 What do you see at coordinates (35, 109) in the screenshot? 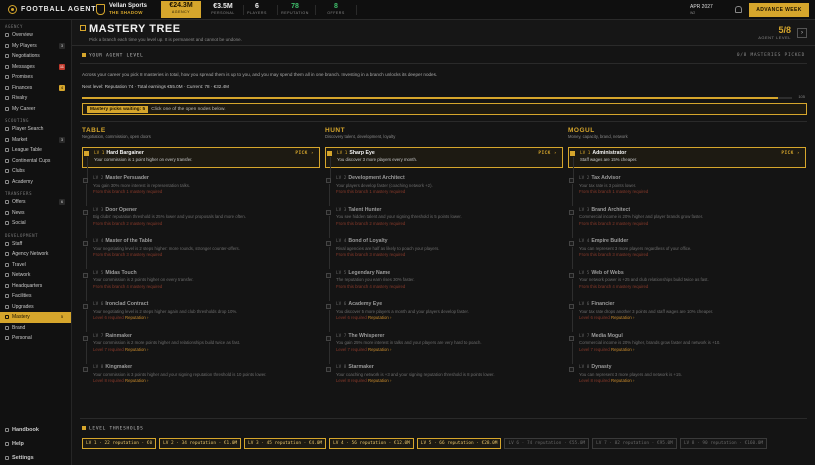
I see `sidebar-item-my-career: My Career` at bounding box center [35, 109].